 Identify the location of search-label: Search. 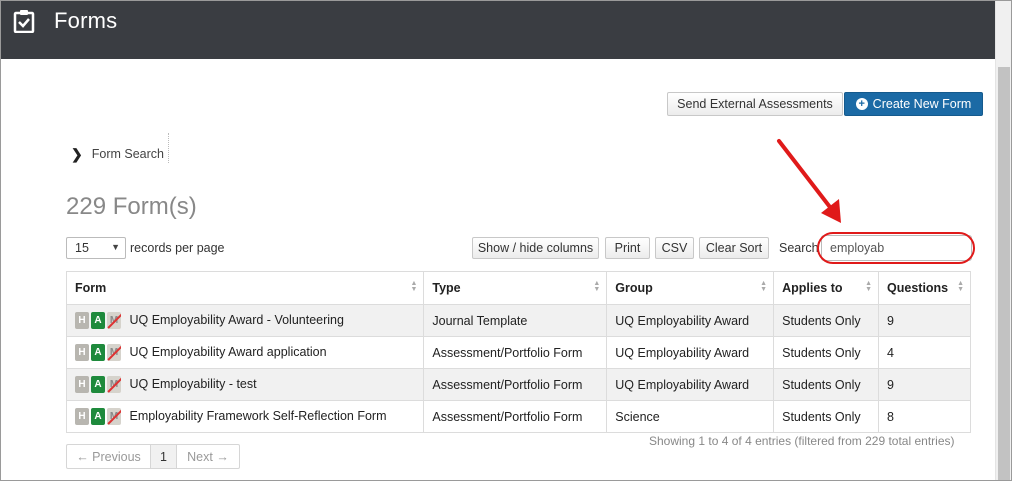
(799, 248).